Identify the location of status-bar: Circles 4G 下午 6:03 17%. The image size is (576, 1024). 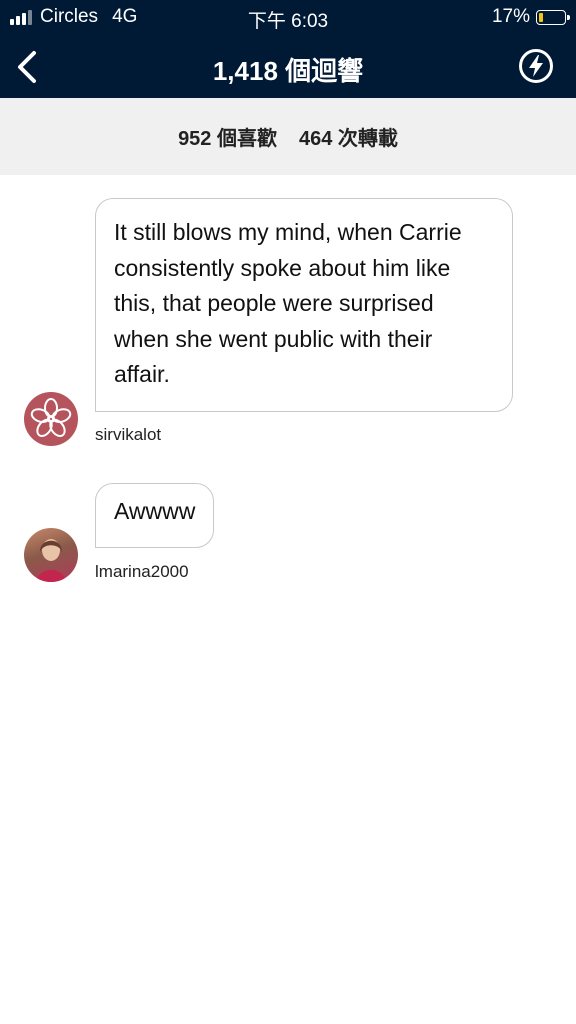
(288, 18).